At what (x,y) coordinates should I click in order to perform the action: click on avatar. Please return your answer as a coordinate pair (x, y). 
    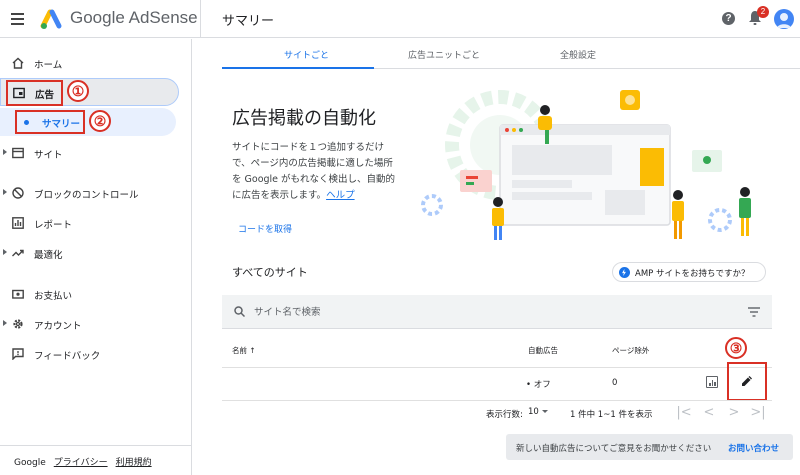
    Looking at the image, I should click on (784, 19).